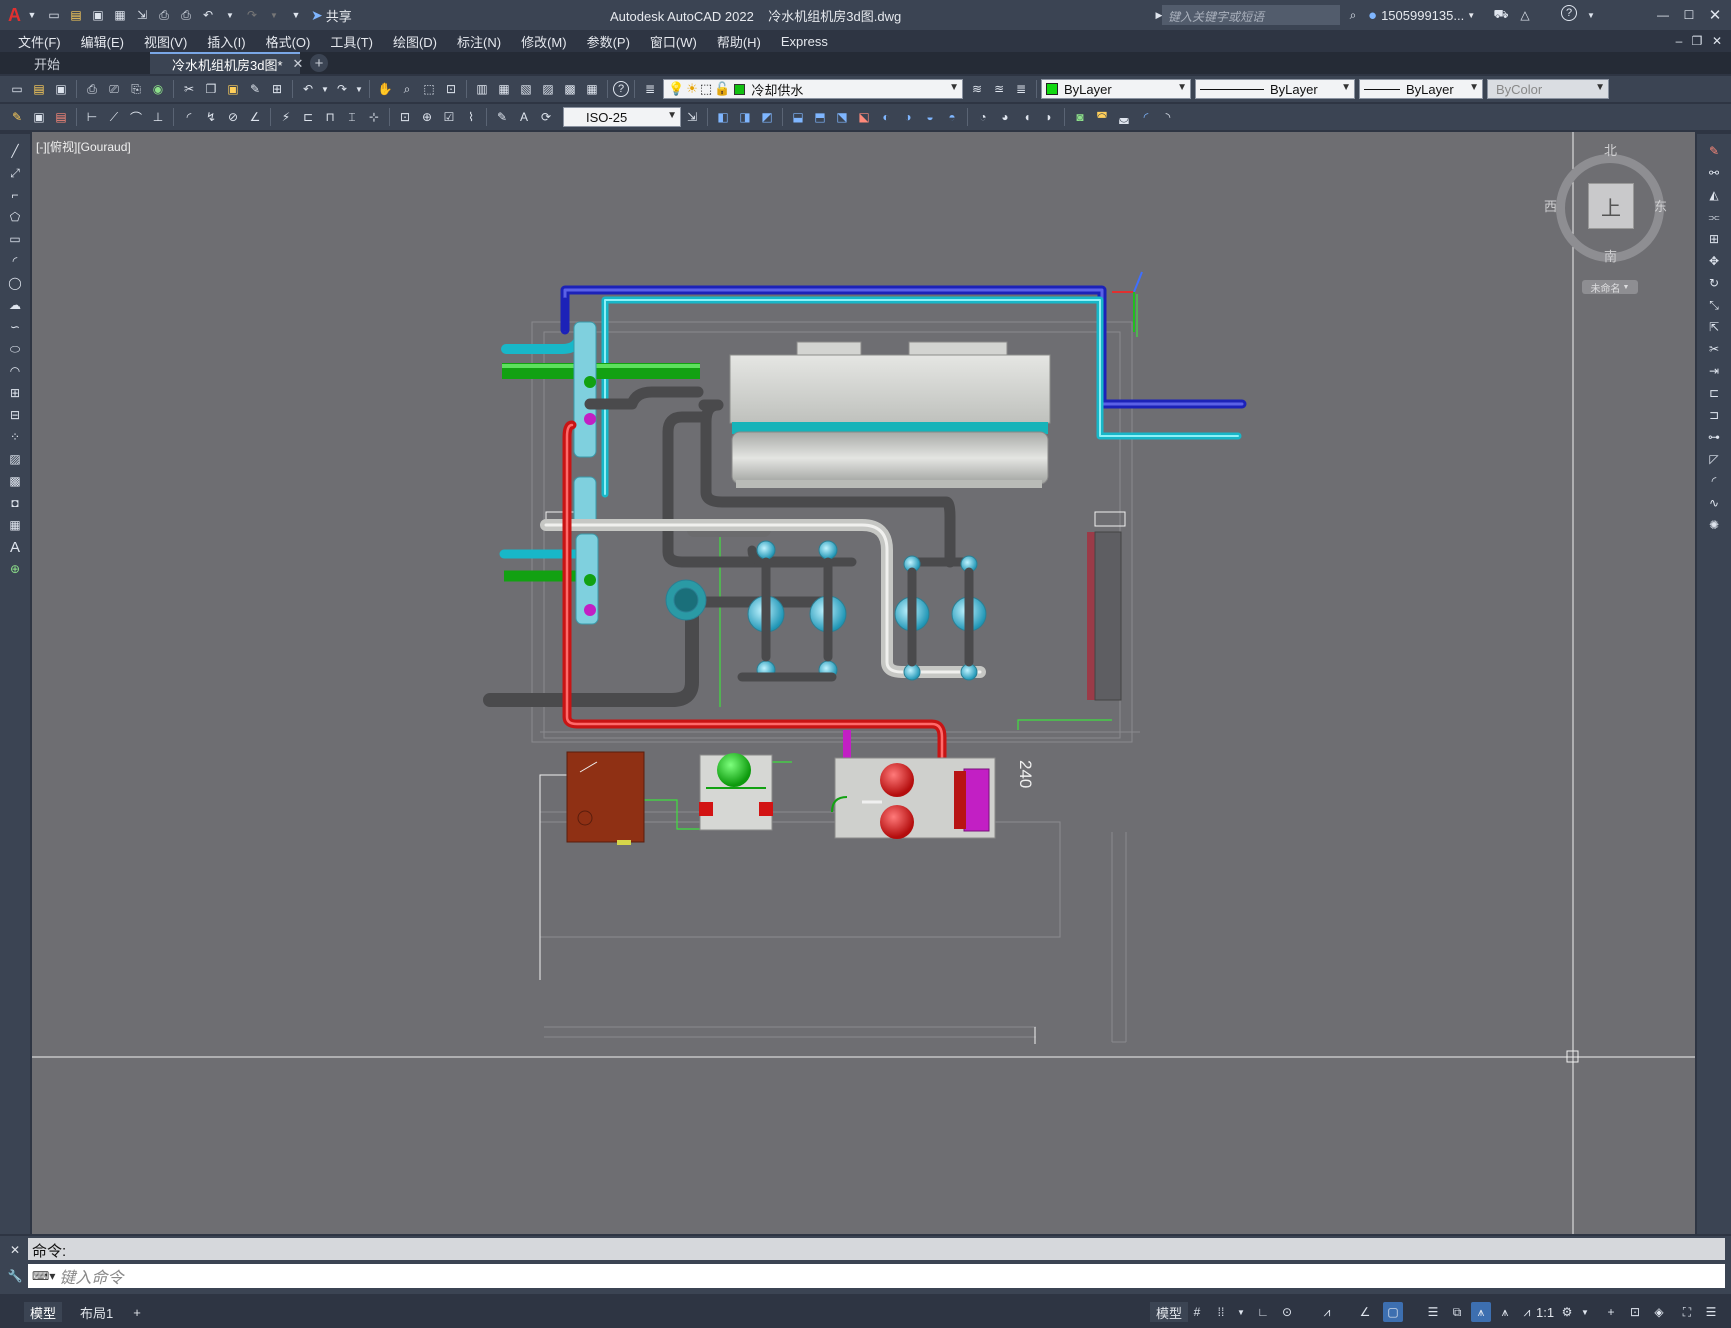 Image resolution: width=1731 pixels, height=1328 pixels. Describe the element at coordinates (864, 117) in the screenshot. I see `delete-faces-icon: ⬕` at that location.